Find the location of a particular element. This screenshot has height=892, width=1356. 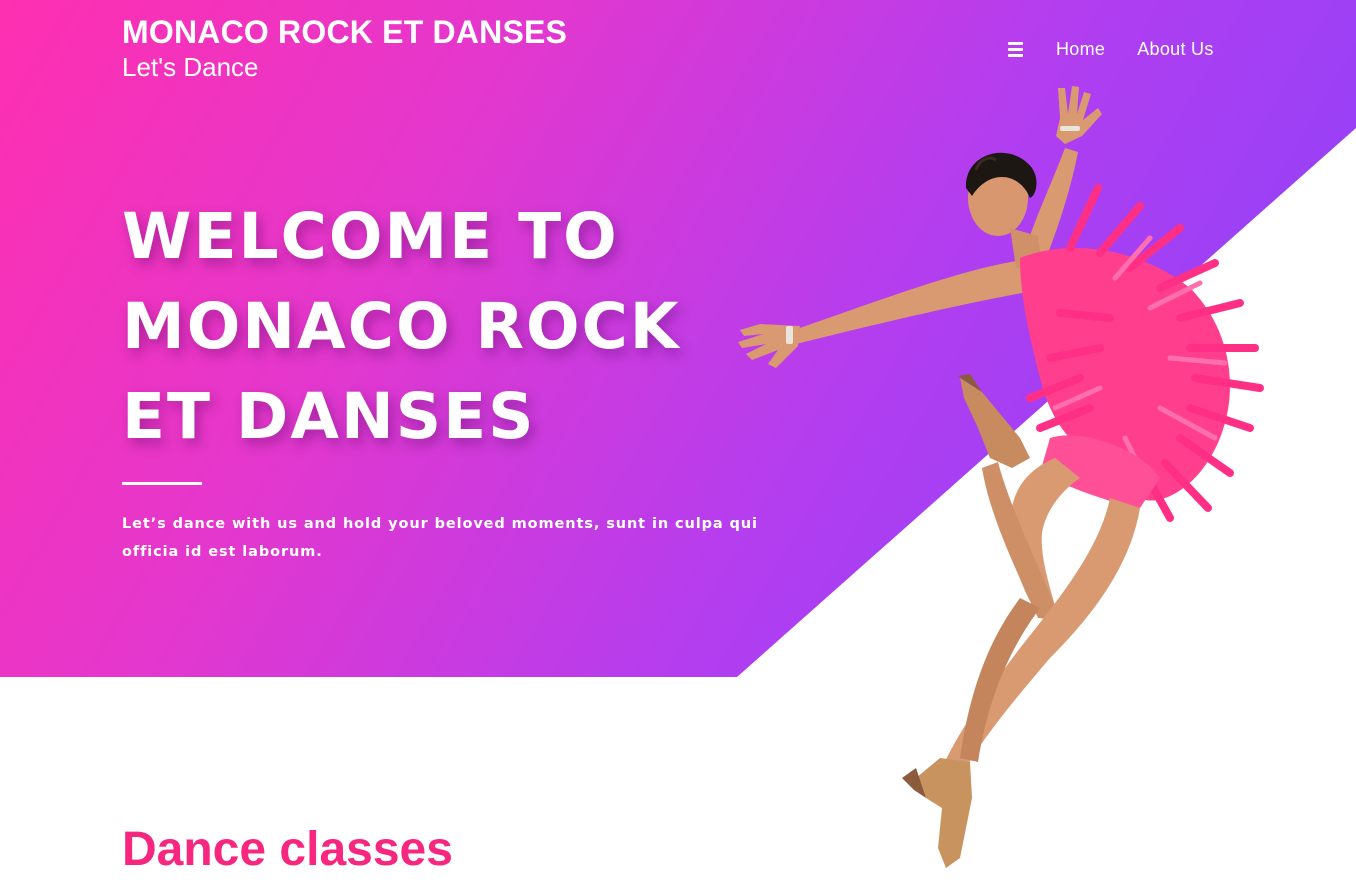

dance-classes-heading: Dance classes is located at coordinates (287, 849).